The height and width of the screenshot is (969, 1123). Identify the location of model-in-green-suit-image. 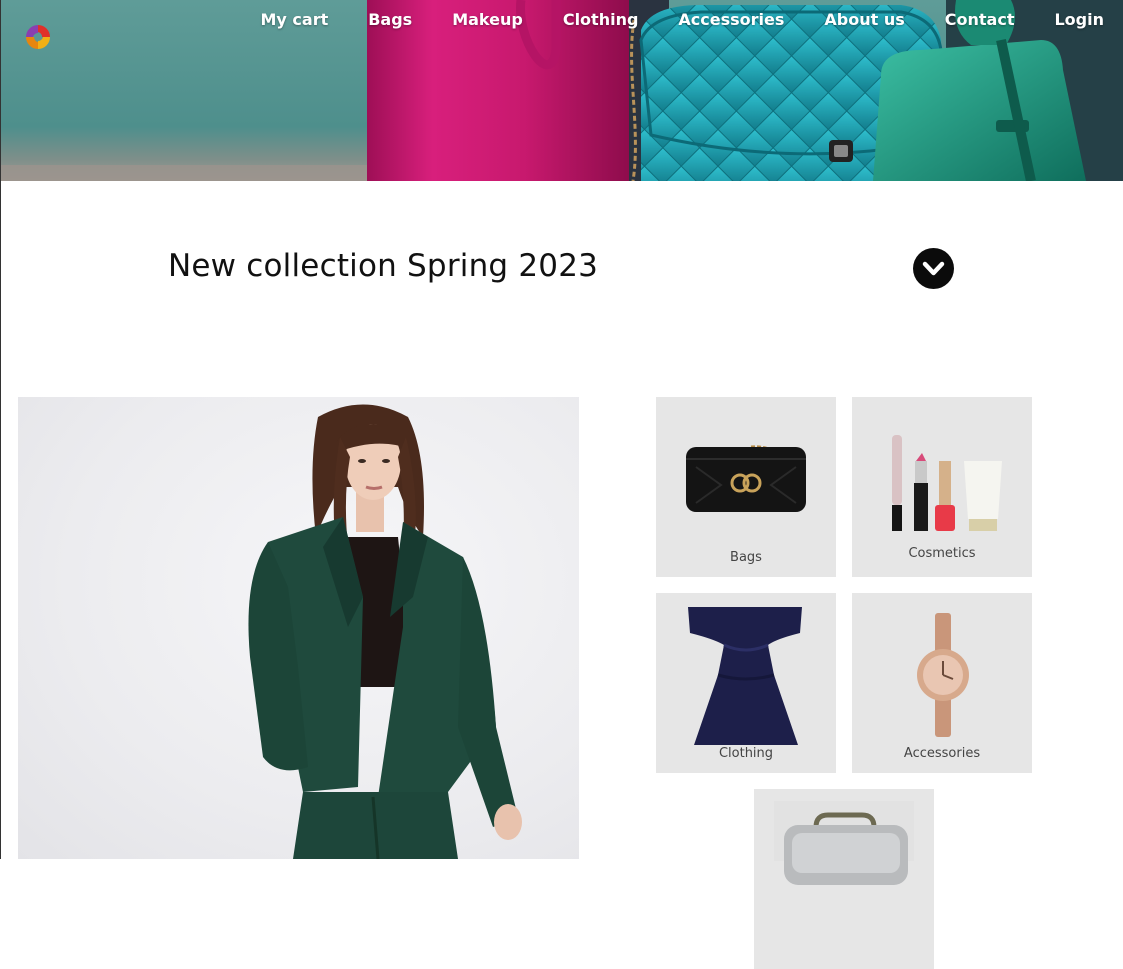
(385, 631).